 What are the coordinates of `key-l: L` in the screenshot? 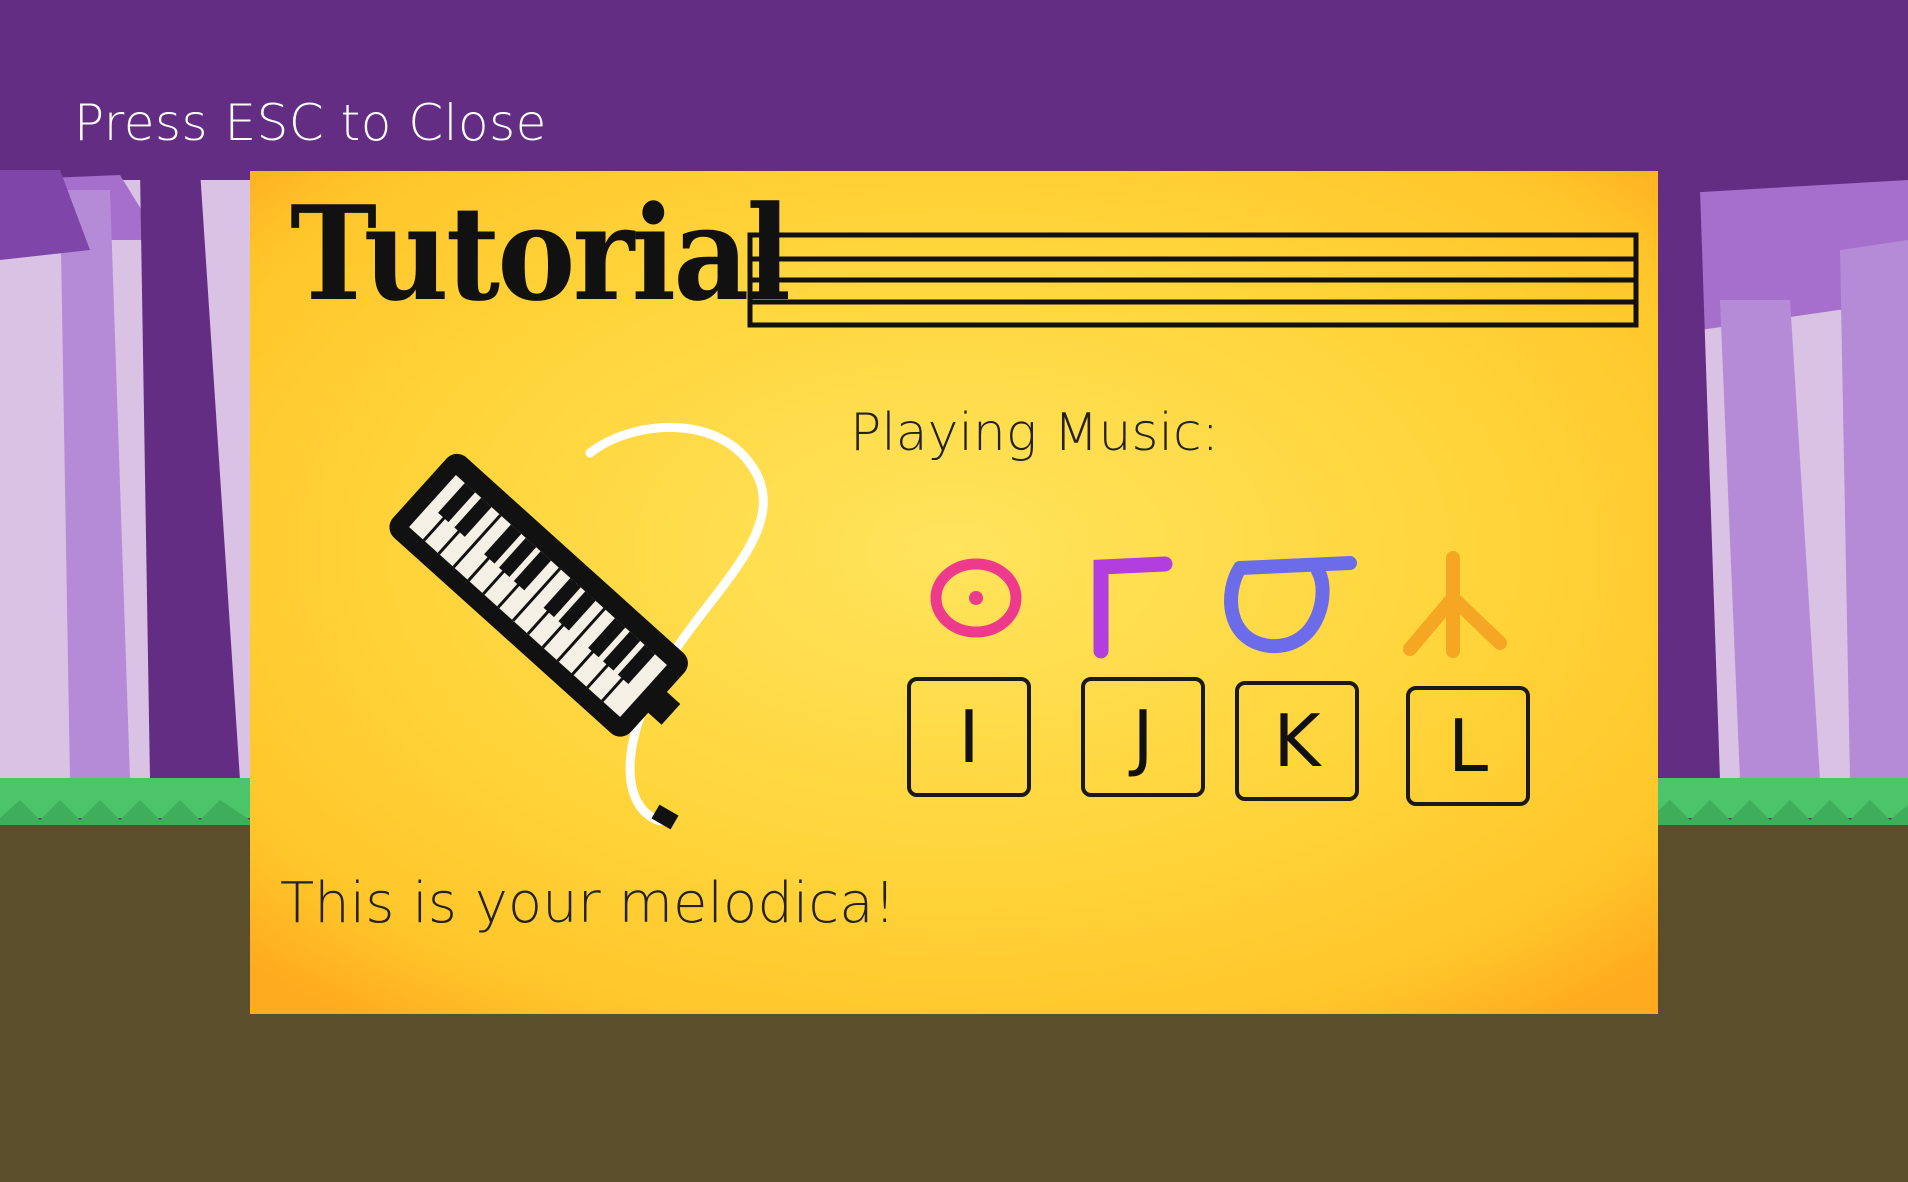 It's located at (1468, 746).